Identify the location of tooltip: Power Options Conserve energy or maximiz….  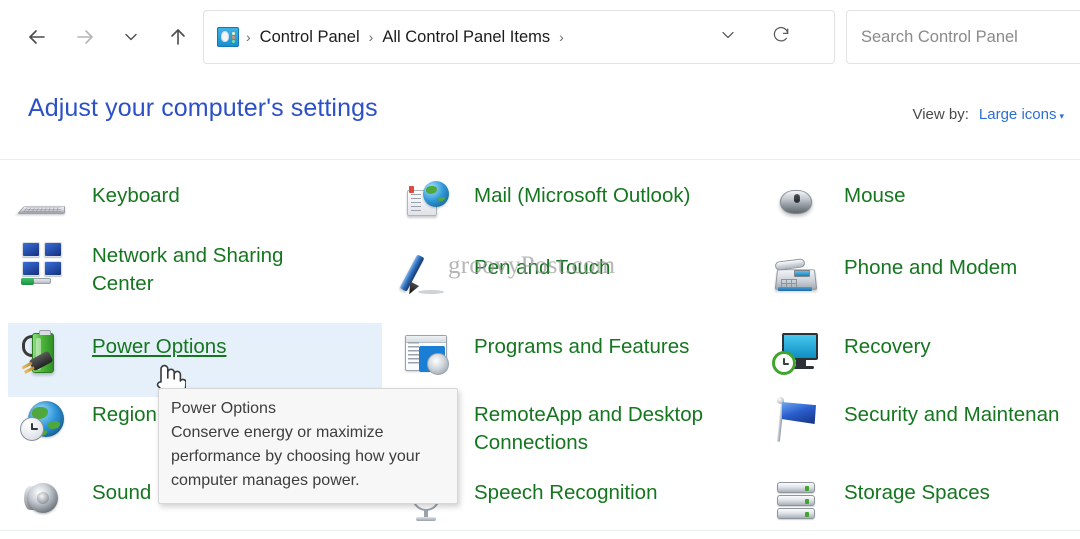
(308, 446).